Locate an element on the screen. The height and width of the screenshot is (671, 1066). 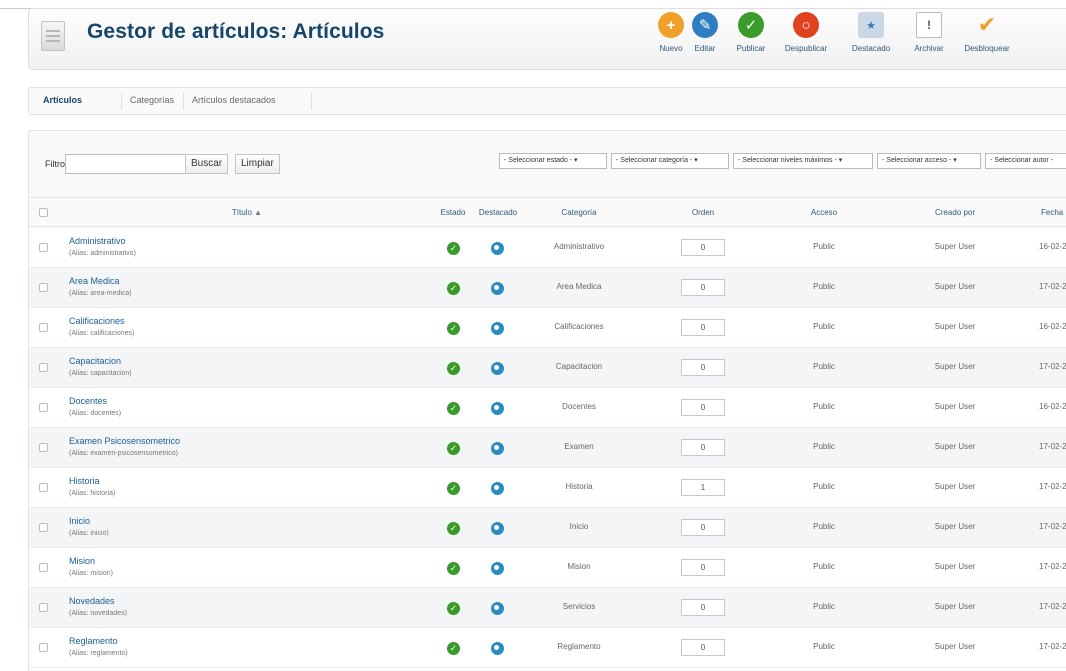
tab-featured-articles: Artículos destacados is located at coordinates (234, 100).